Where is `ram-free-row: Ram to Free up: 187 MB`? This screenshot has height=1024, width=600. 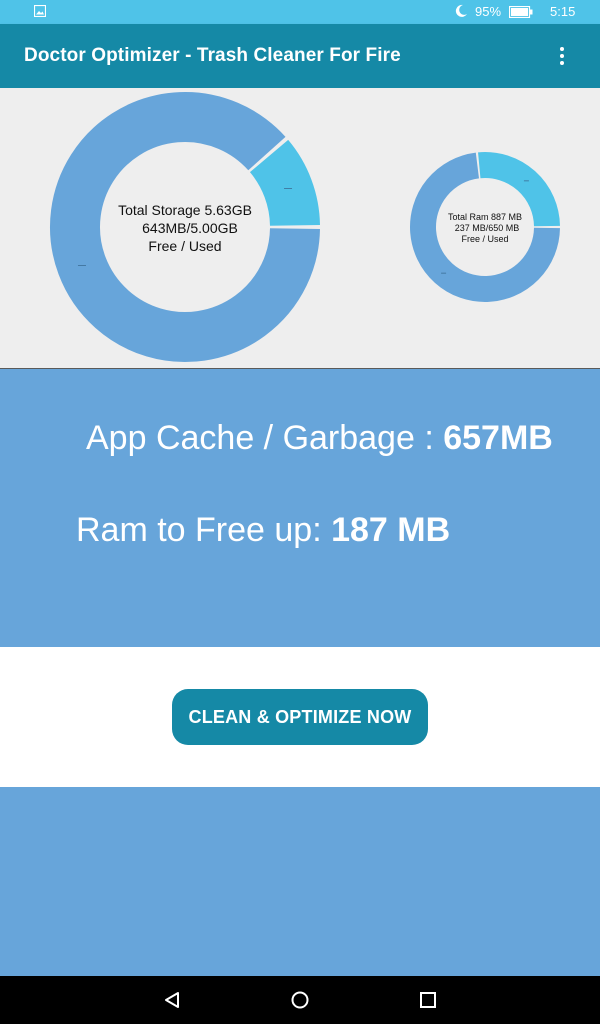 ram-free-row: Ram to Free up: 187 MB is located at coordinates (263, 530).